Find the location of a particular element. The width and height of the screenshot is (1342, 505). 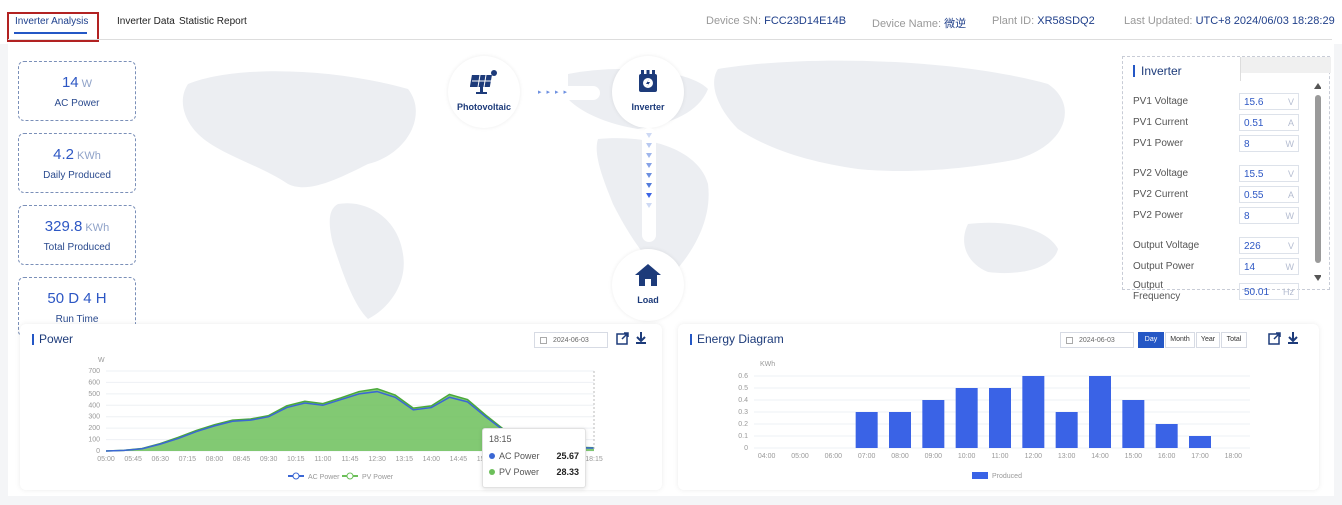

energy-x-tick-label: 12:00 is located at coordinates (1034, 456).